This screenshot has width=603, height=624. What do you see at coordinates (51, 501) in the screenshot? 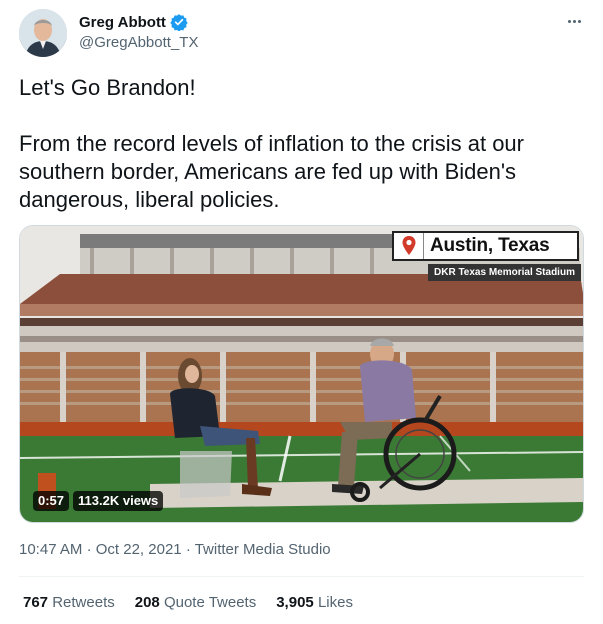
I see `video-duration: 0:57` at bounding box center [51, 501].